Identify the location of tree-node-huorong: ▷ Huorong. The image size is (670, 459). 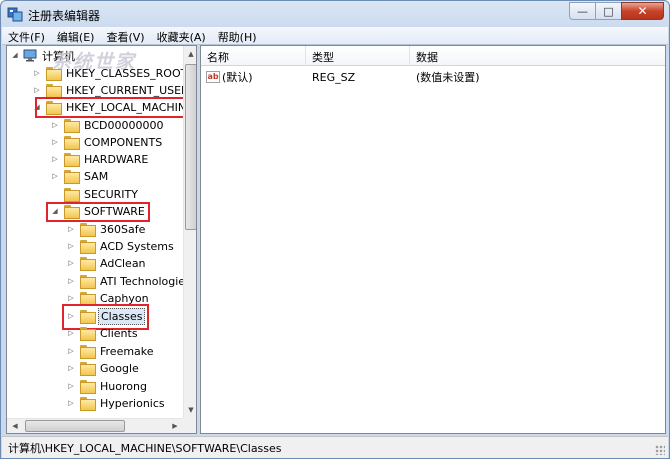
(108, 386).